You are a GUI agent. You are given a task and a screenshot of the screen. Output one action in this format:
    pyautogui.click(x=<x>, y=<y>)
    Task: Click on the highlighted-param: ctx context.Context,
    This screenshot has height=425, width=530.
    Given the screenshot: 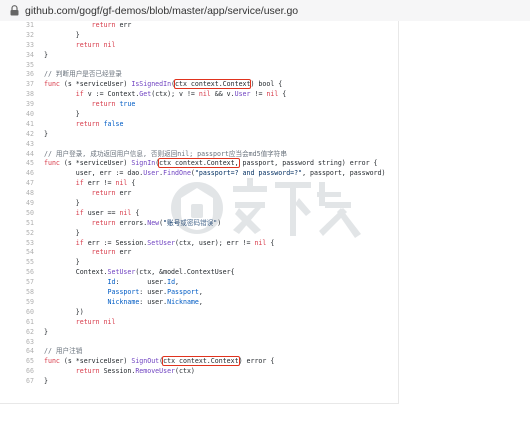 What is the action you would take?
    pyautogui.click(x=199, y=163)
    